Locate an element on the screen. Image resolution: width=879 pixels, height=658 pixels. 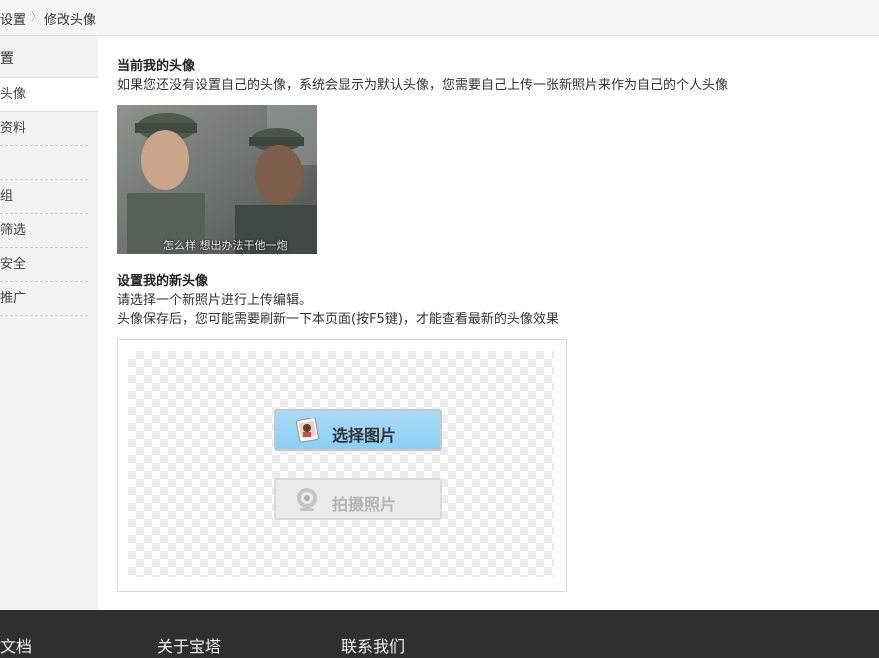
portrait-photo-icon is located at coordinates (307, 432).